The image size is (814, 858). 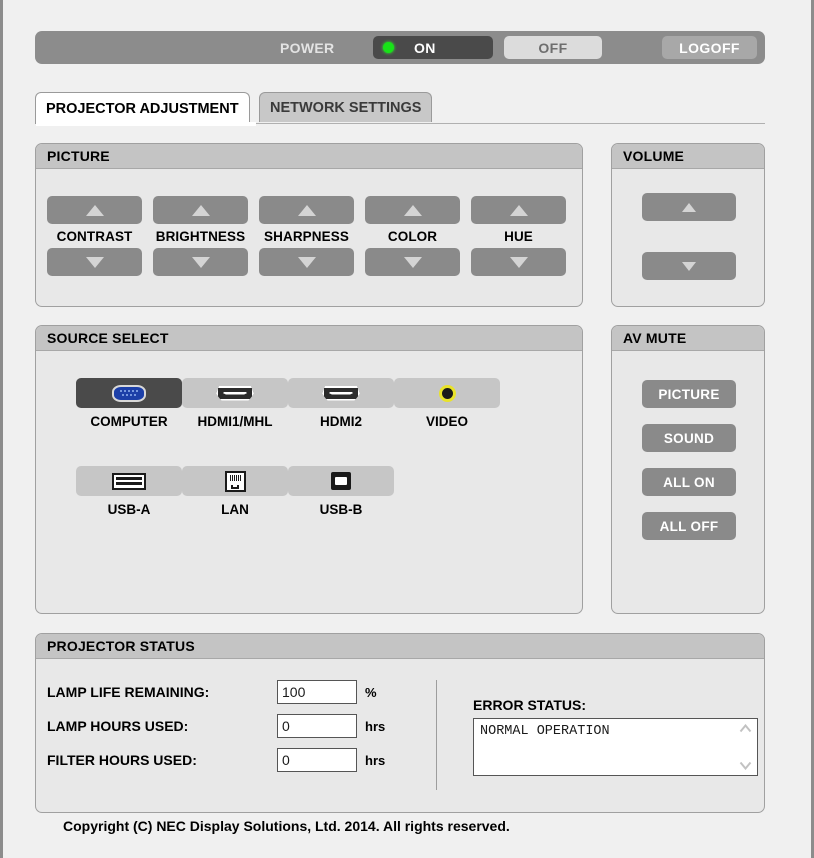 I want to click on source-item-computer: COMPUTER, so click(x=129, y=403).